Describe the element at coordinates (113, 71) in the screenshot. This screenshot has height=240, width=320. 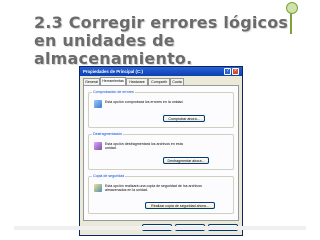
I see `dialog-title: Propiedades de Principal (C:)` at that location.